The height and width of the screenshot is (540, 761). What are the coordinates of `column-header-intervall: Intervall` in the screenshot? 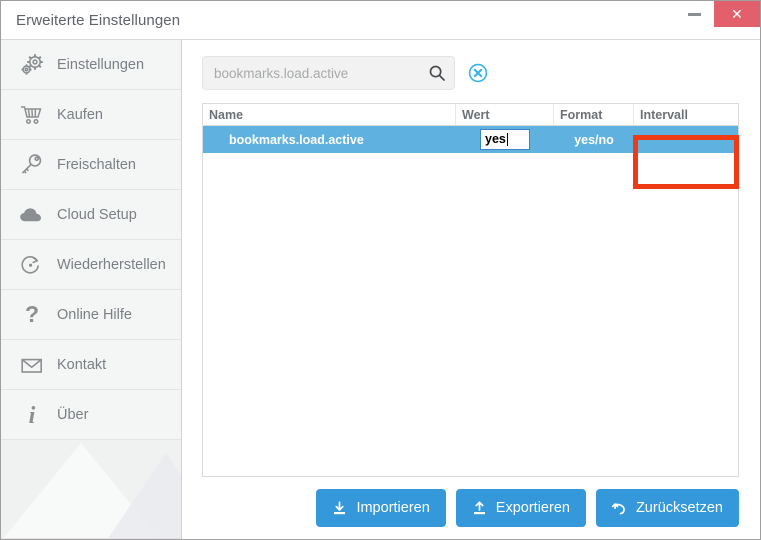 It's located at (686, 114).